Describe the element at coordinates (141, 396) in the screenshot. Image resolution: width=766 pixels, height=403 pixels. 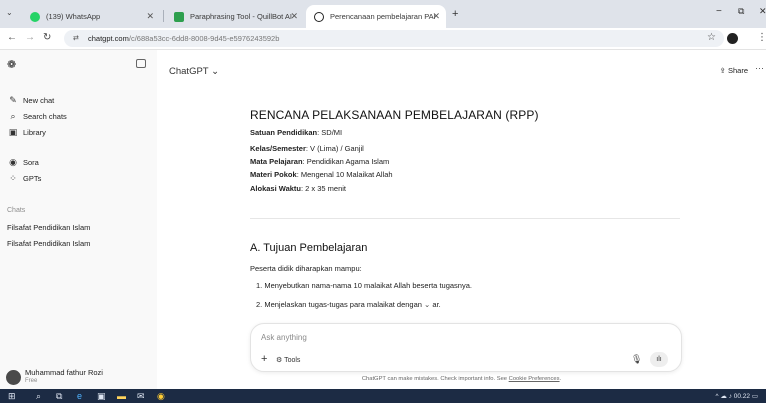
I see `mail-icon: ✉` at that location.